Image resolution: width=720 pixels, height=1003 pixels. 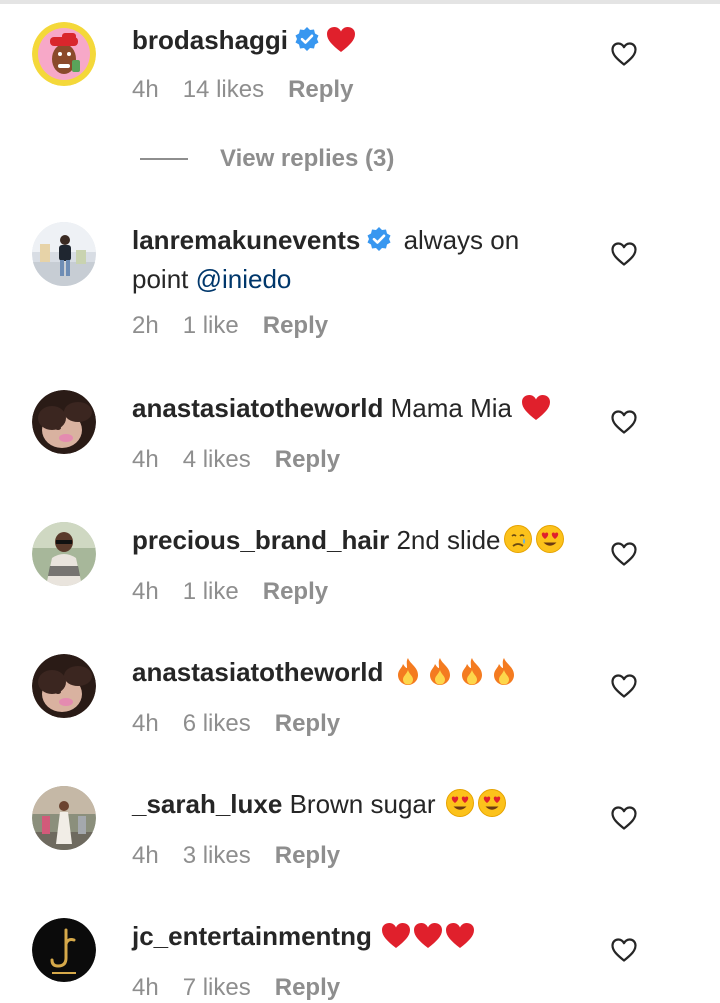 I want to click on comment-meta: 4h 3 likes Reply, so click(x=352, y=856).